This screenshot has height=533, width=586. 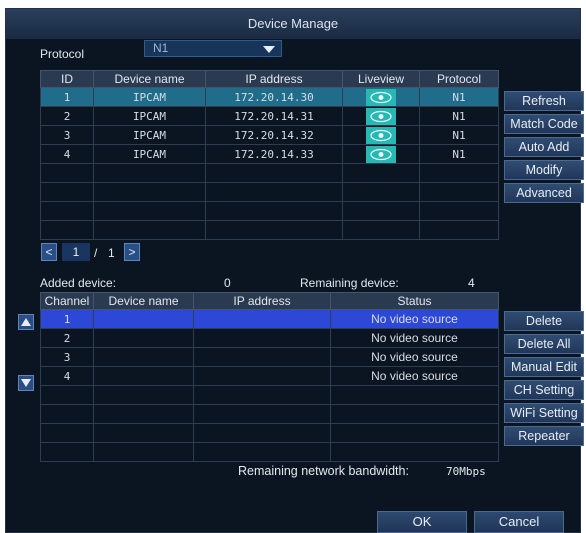 I want to click on protocol-select-value: N1, so click(x=161, y=48).